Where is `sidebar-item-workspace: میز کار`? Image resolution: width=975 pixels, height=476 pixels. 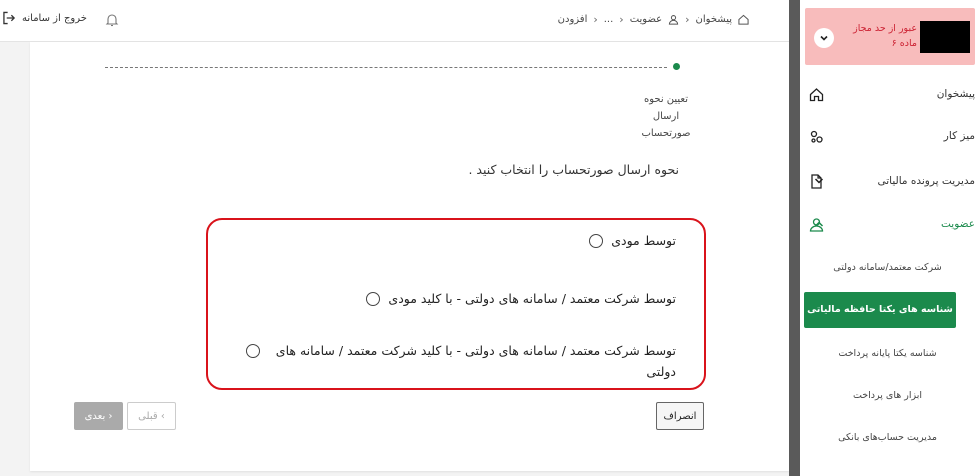
sidebar-item-workspace: میز کار is located at coordinates (887, 136).